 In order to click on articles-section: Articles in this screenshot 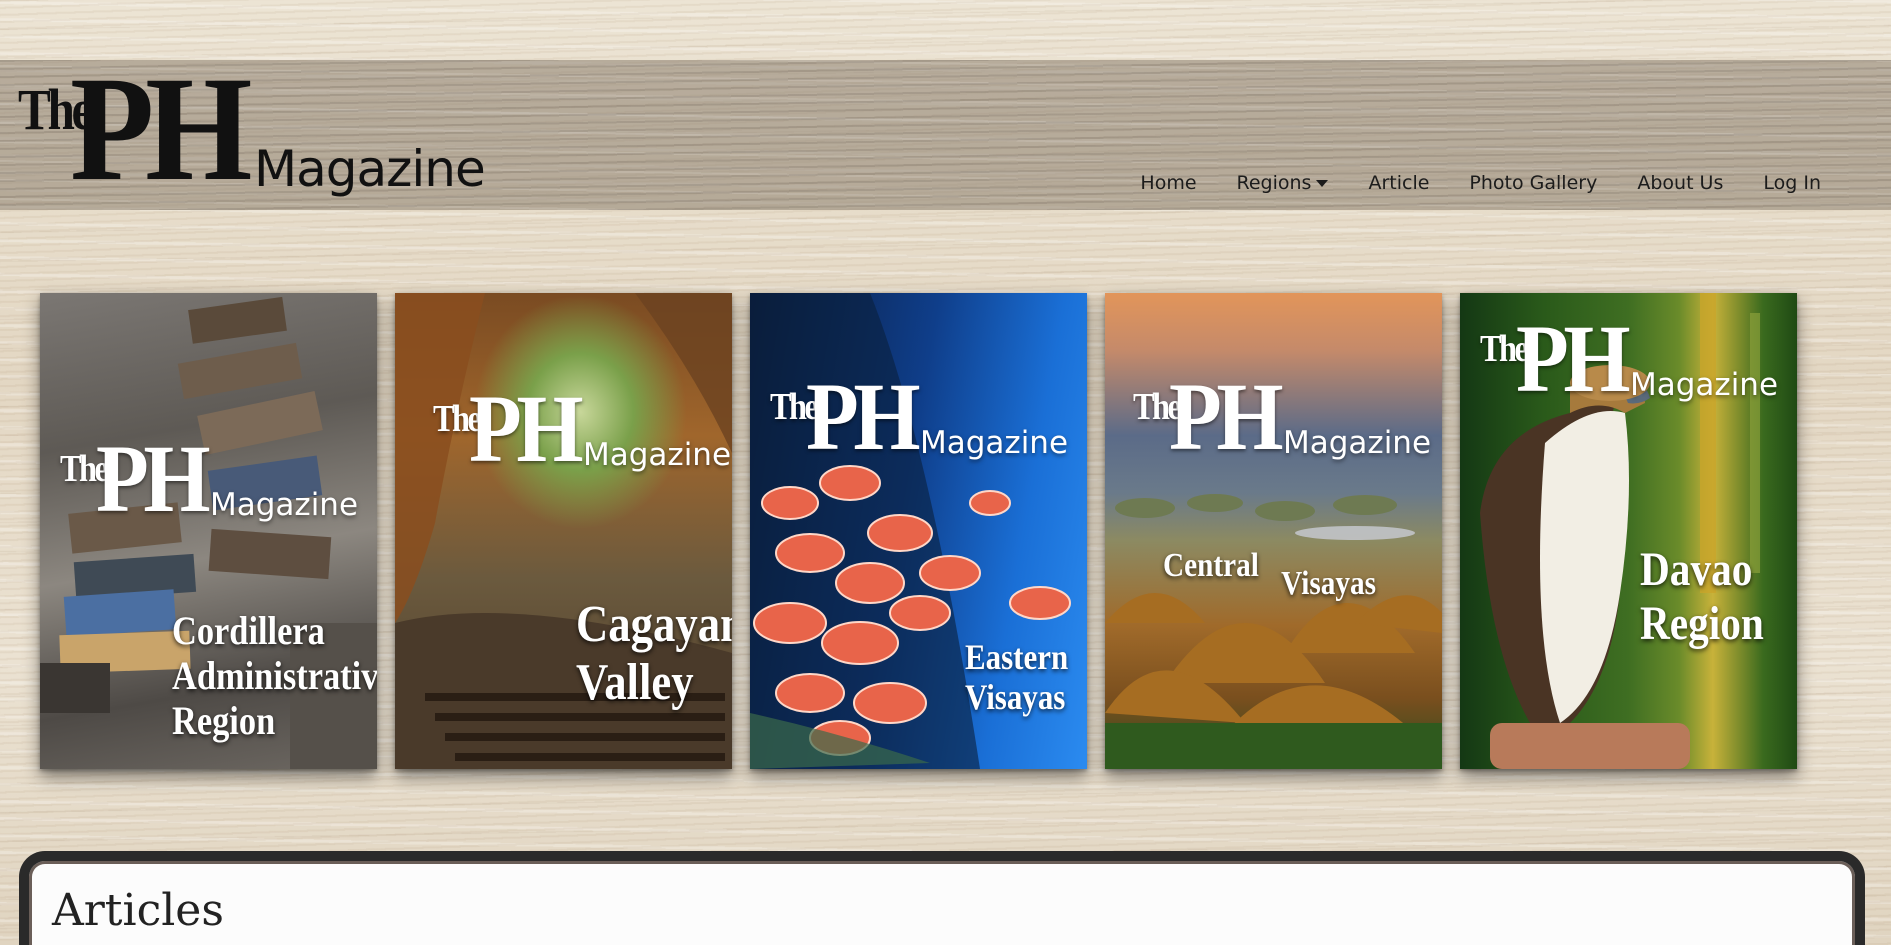, I will do `click(942, 898)`.